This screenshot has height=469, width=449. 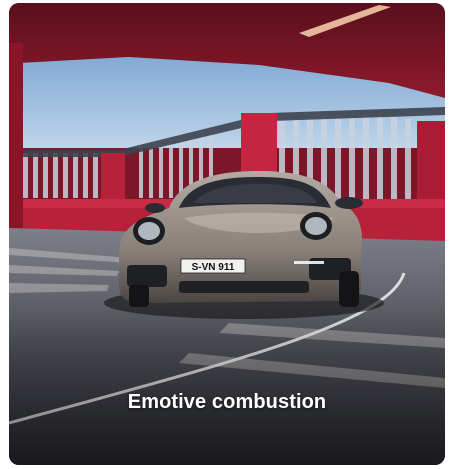 What do you see at coordinates (213, 267) in the screenshot?
I see `license-plate-text: S-VN 911` at bounding box center [213, 267].